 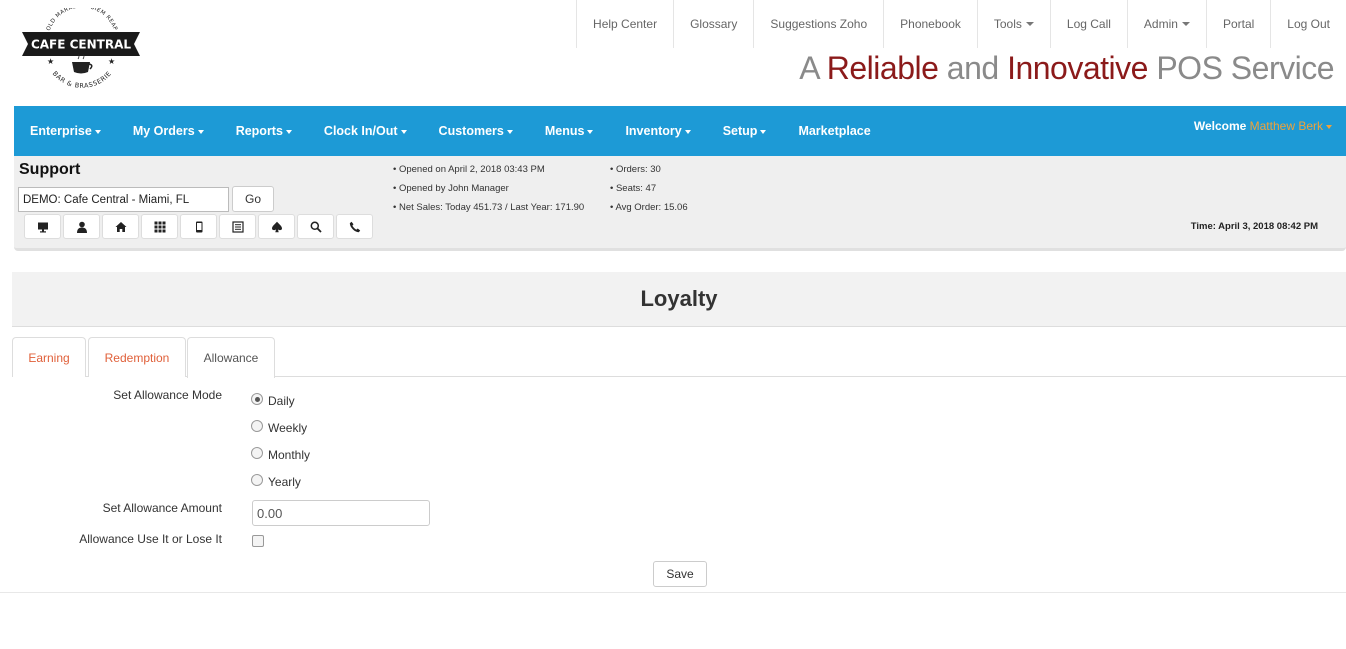 I want to click on nav-reports: Reports, so click(x=264, y=131).